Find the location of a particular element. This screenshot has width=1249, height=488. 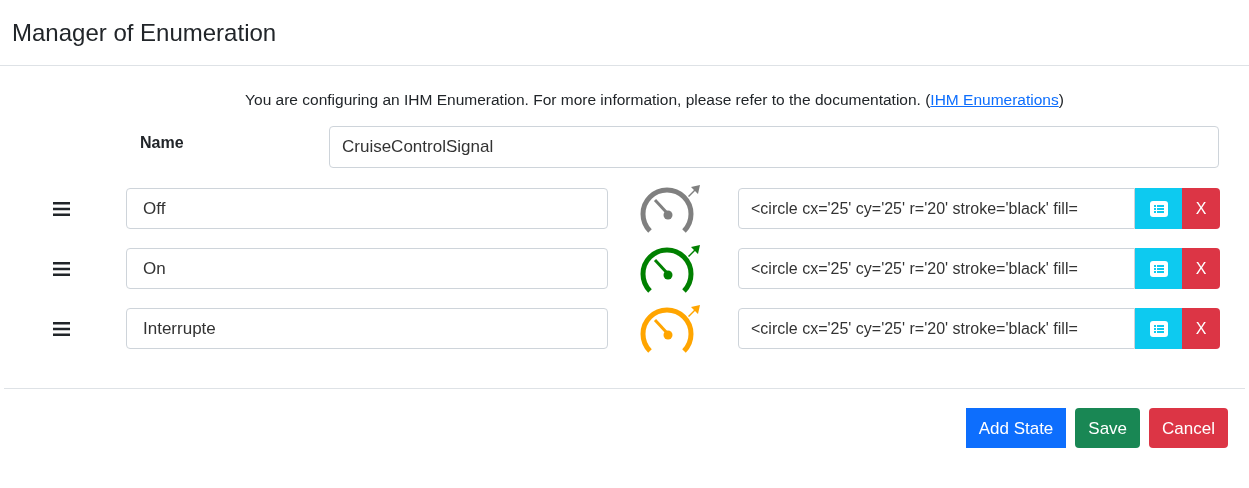

name-field: CruiseControlSignal is located at coordinates (774, 147).